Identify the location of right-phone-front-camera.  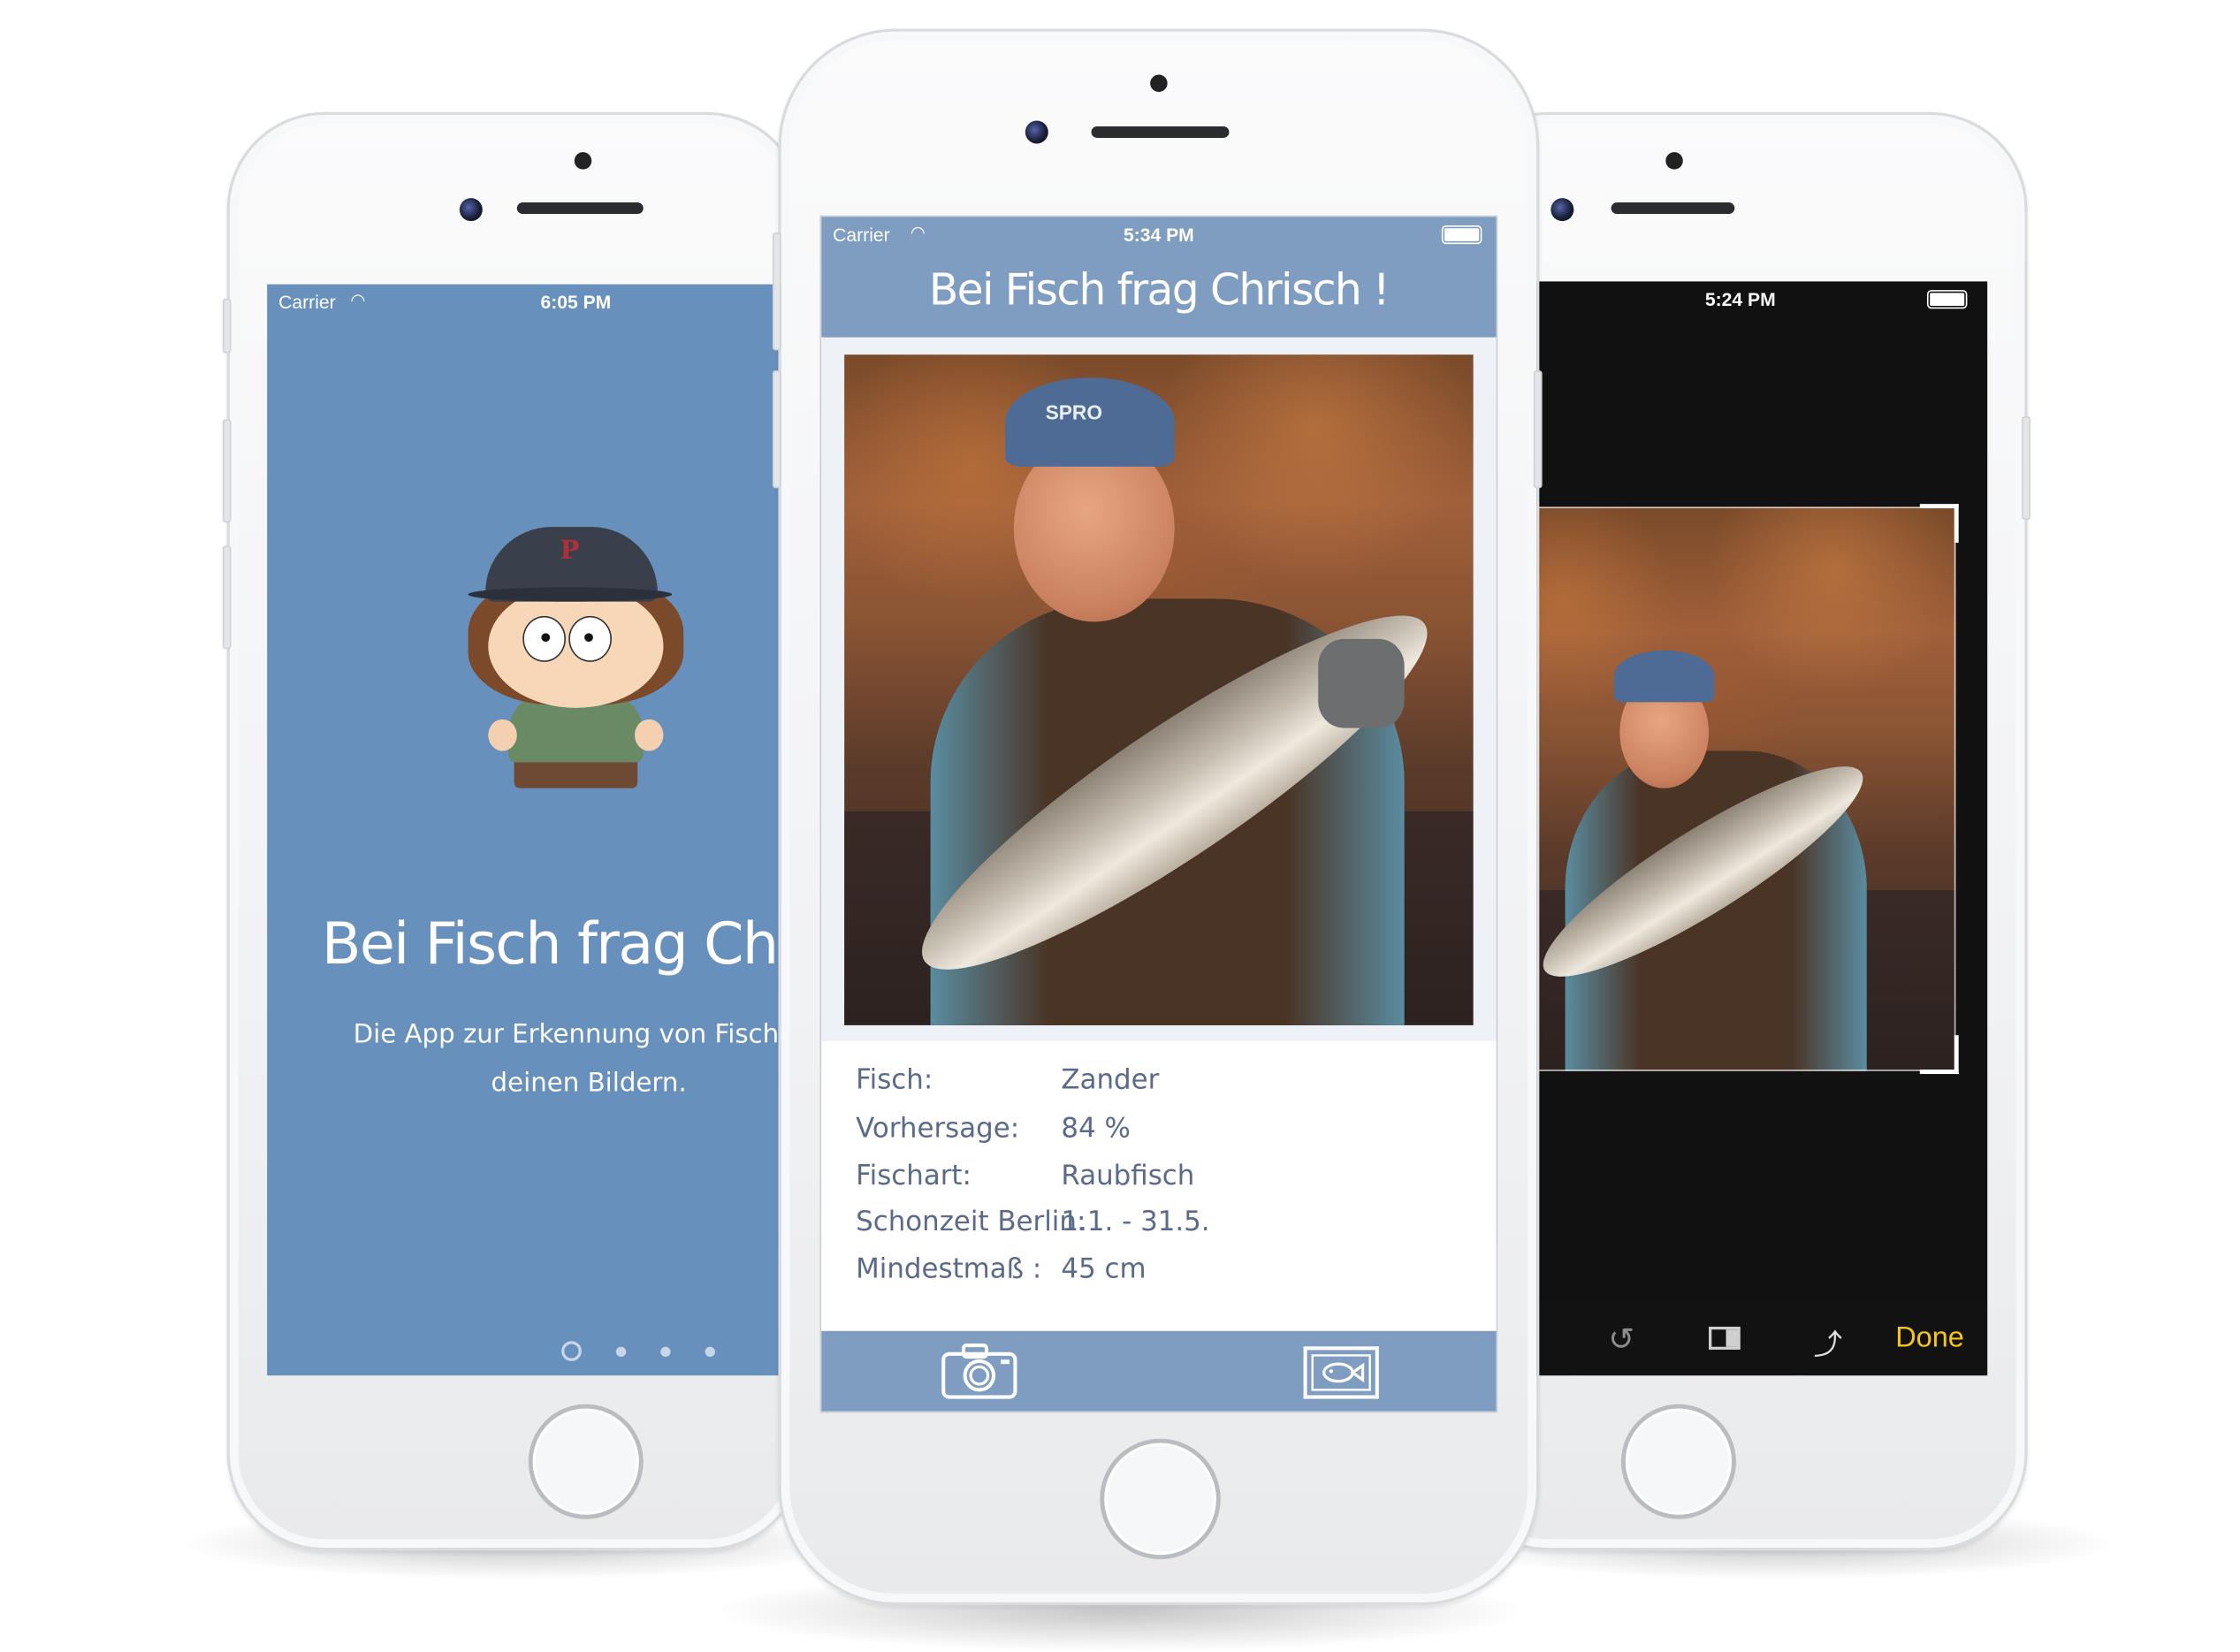
(1562, 210).